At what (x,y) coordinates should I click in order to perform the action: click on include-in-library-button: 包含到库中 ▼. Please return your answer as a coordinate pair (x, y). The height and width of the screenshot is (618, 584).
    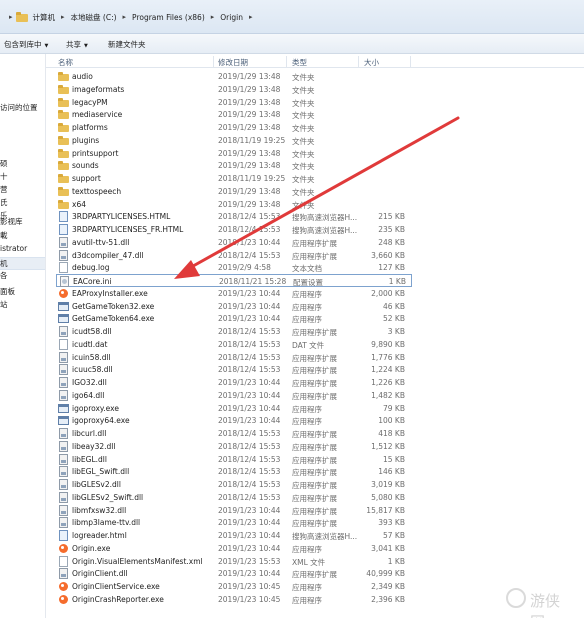
    Looking at the image, I should click on (26, 44).